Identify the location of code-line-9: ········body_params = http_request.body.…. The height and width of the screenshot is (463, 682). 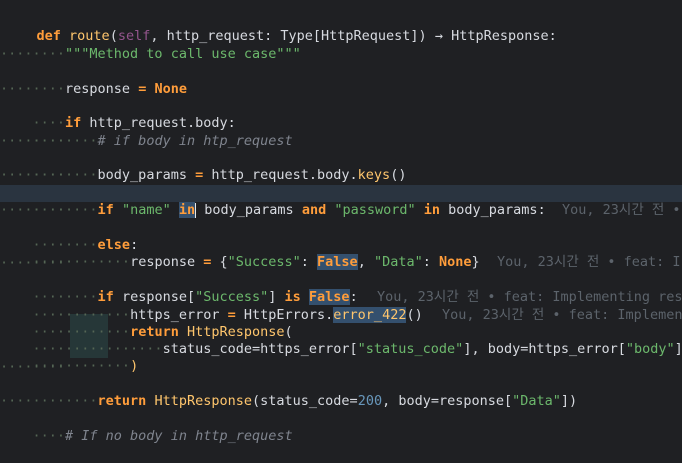
(341, 166).